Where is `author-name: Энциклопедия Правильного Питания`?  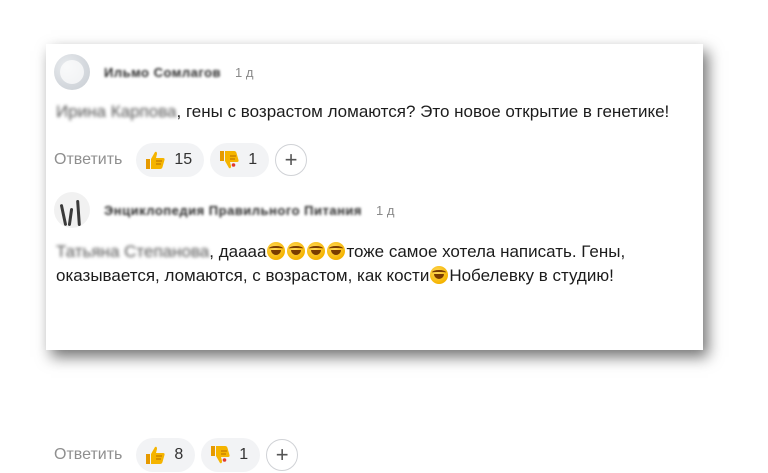
author-name: Энциклопедия Правильного Питания is located at coordinates (233, 210).